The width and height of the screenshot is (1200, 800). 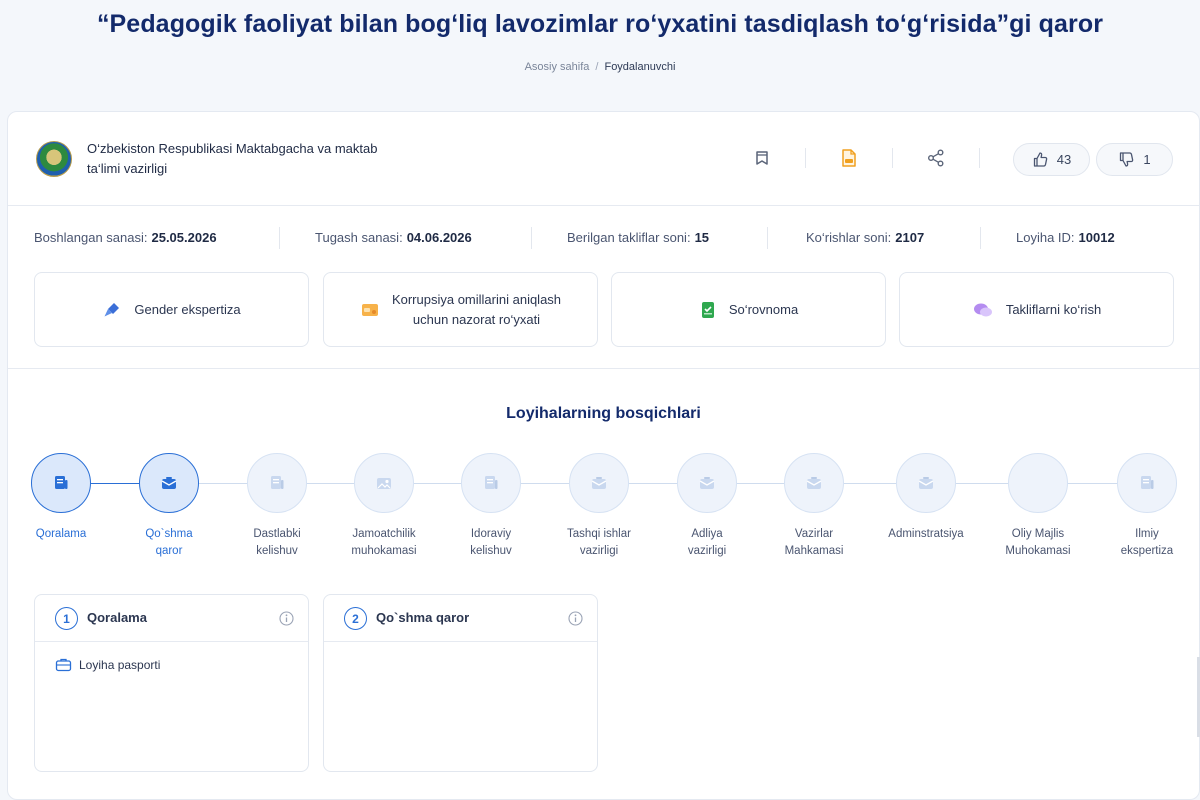 I want to click on stat-project-id: Loyiha ID: 10012, so click(x=1065, y=237).